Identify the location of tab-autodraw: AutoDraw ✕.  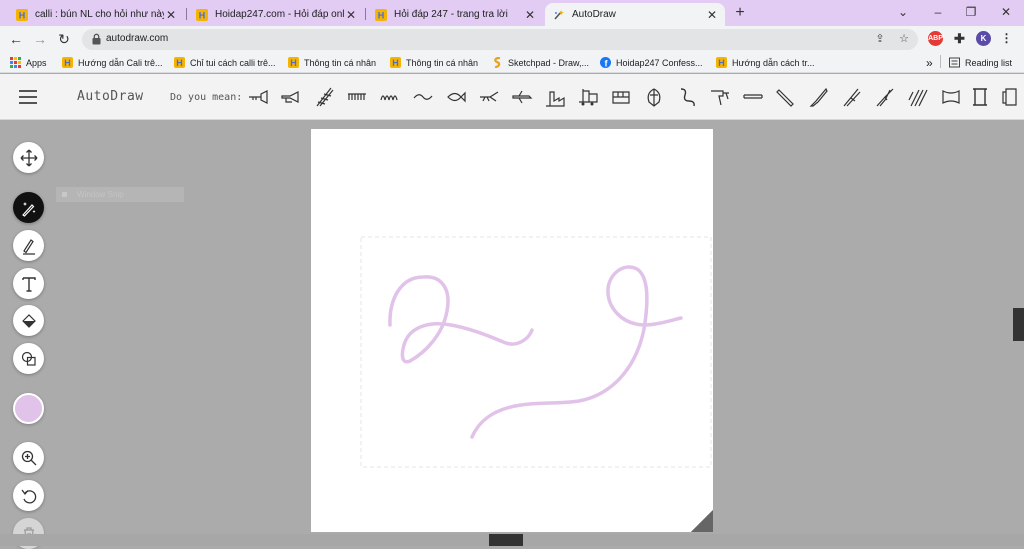
(635, 14).